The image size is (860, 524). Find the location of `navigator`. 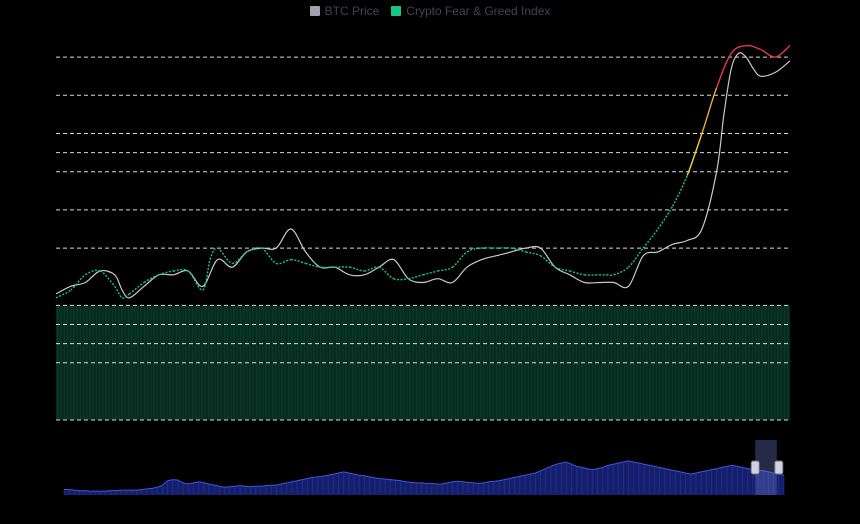

navigator is located at coordinates (424, 467).